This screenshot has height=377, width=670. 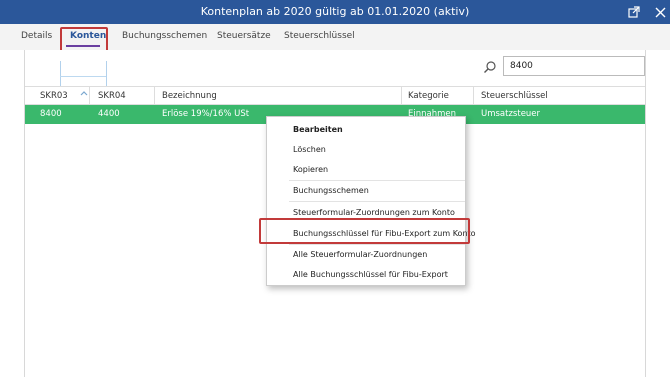 I want to click on popout-icon, so click(x=634, y=12).